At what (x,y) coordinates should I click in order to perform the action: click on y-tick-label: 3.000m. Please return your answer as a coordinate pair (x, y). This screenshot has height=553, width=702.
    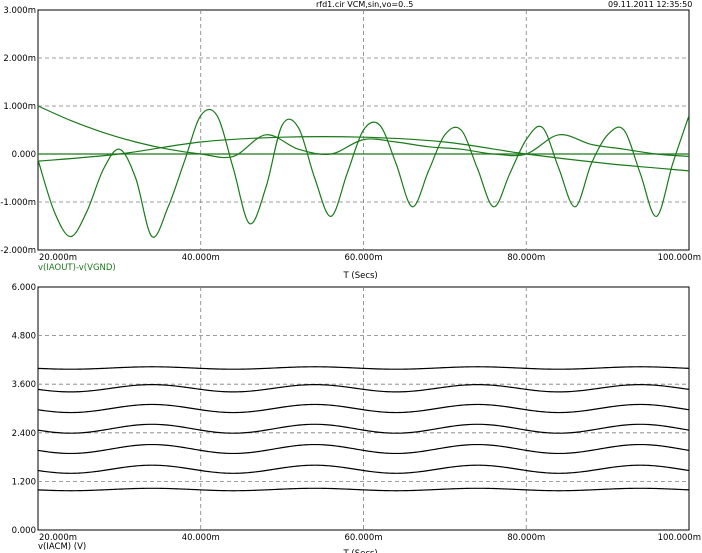
    Looking at the image, I should click on (19, 11).